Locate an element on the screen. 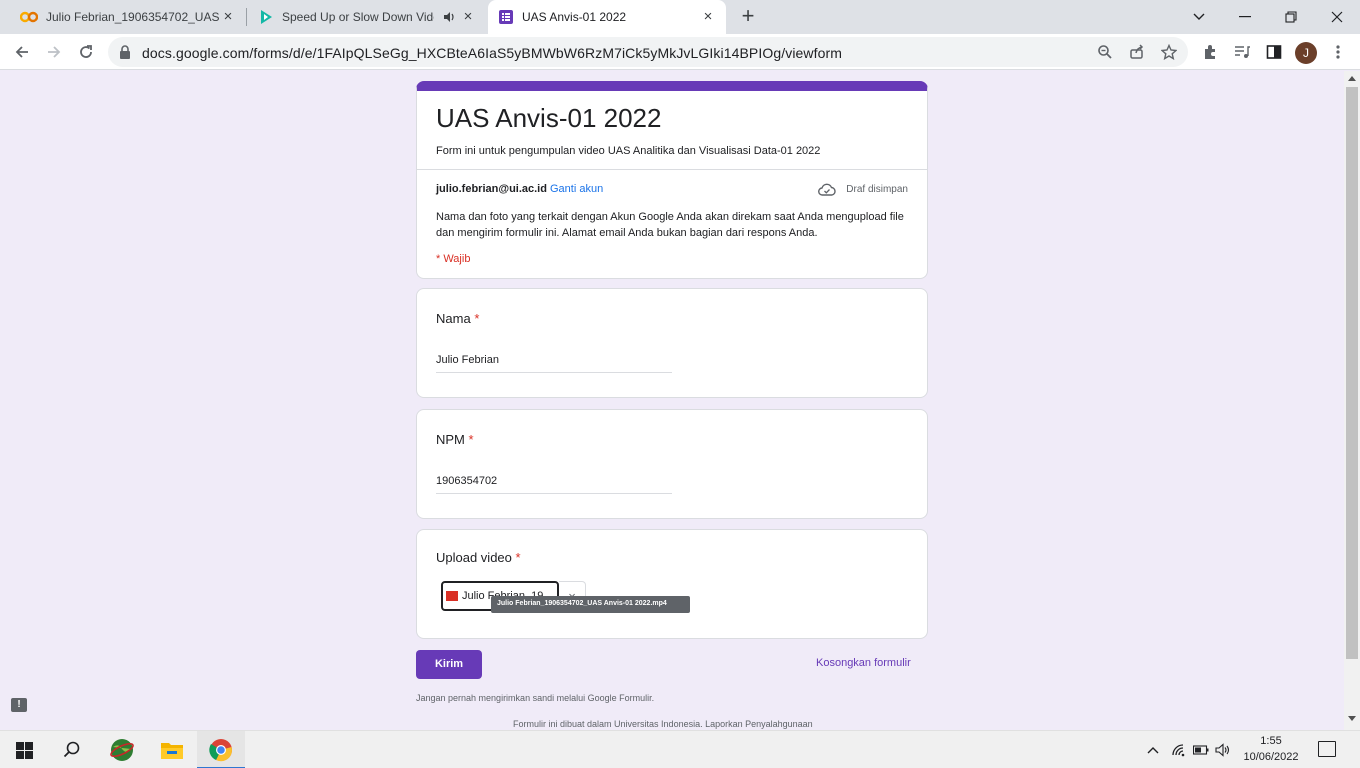 This screenshot has height=768, width=1360. play-icon is located at coordinates (266, 17).